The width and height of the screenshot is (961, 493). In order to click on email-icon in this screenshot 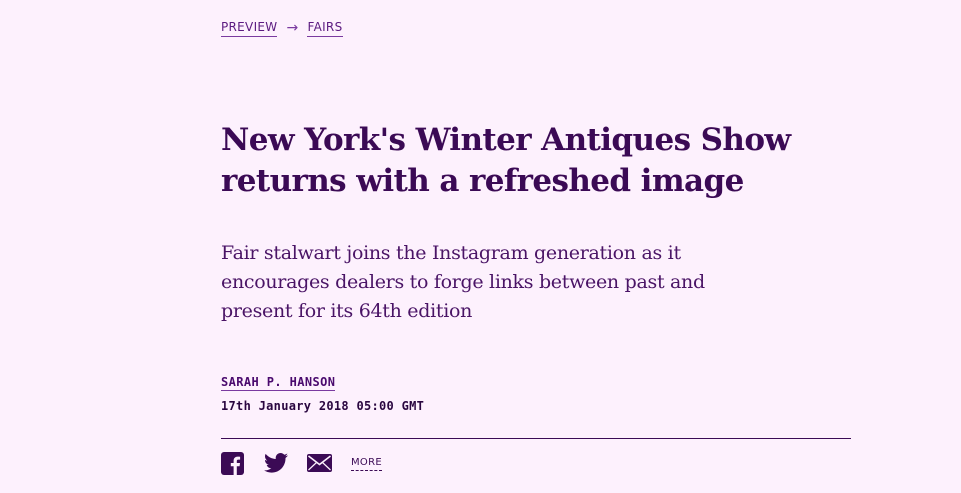, I will do `click(319, 463)`.